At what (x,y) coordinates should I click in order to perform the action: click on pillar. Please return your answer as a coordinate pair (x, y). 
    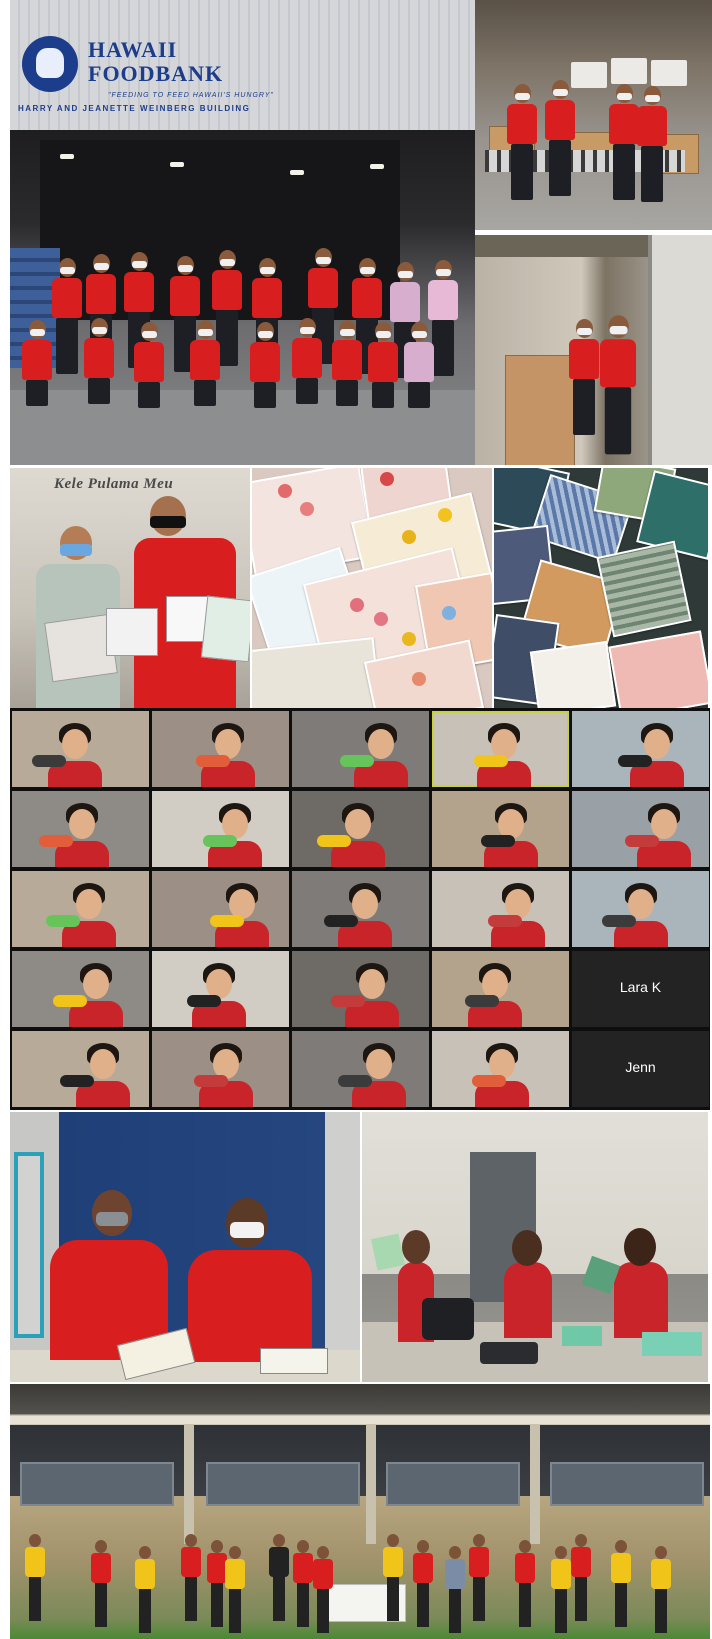
    Looking at the image, I should click on (535, 1484).